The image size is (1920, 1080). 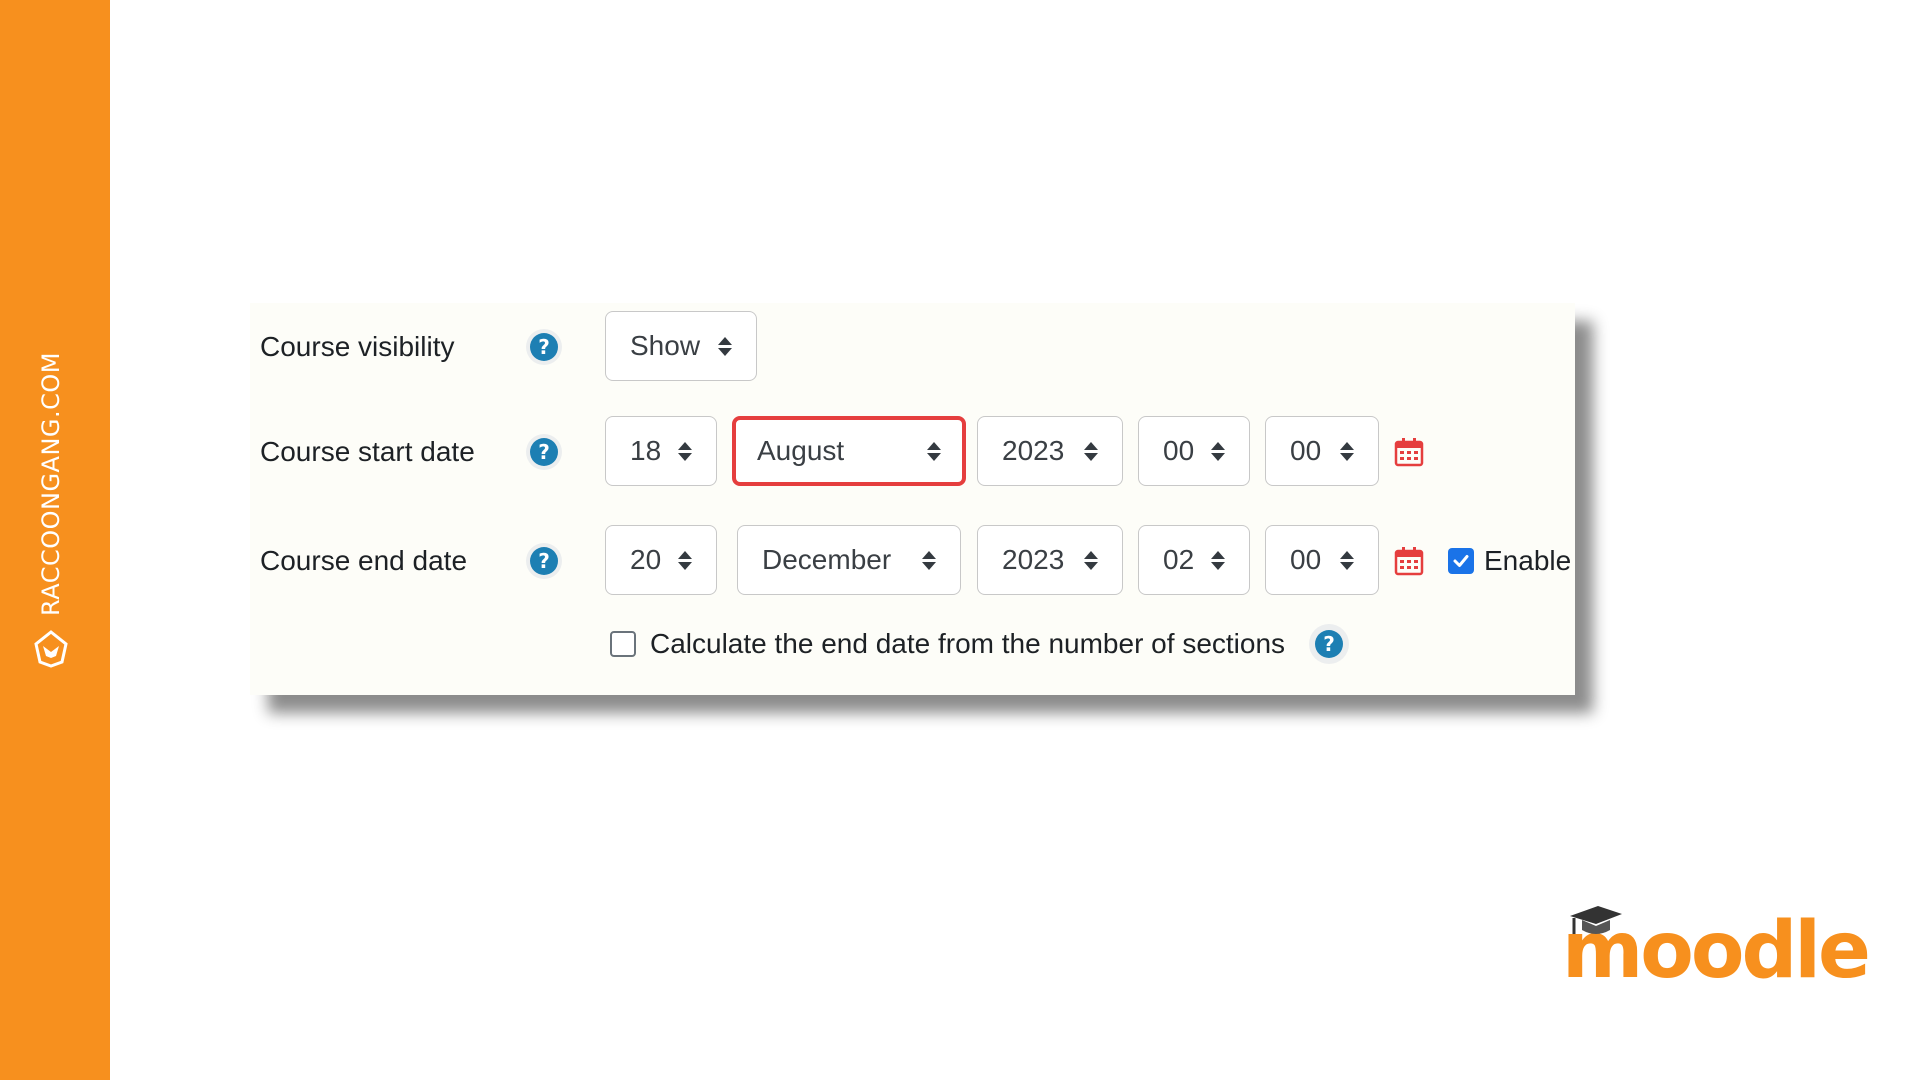 I want to click on start-minute-select: 00, so click(x=1322, y=451).